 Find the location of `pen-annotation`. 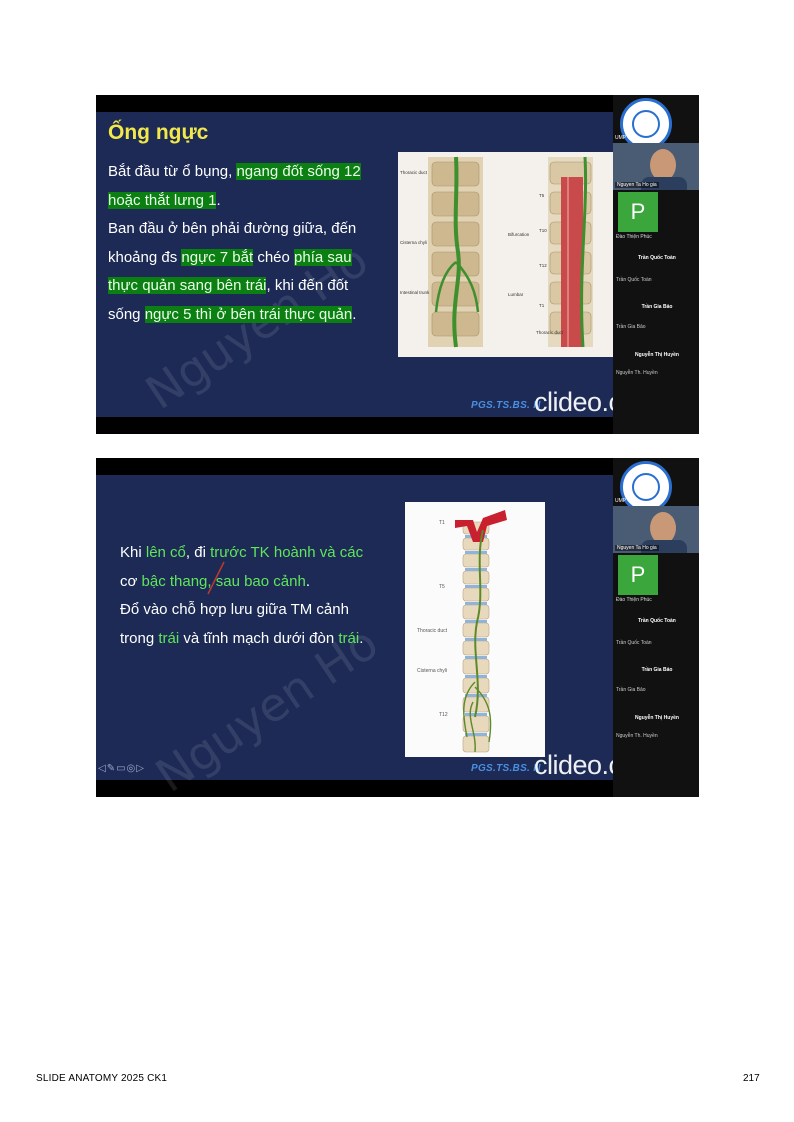

pen-annotation is located at coordinates (216, 578).